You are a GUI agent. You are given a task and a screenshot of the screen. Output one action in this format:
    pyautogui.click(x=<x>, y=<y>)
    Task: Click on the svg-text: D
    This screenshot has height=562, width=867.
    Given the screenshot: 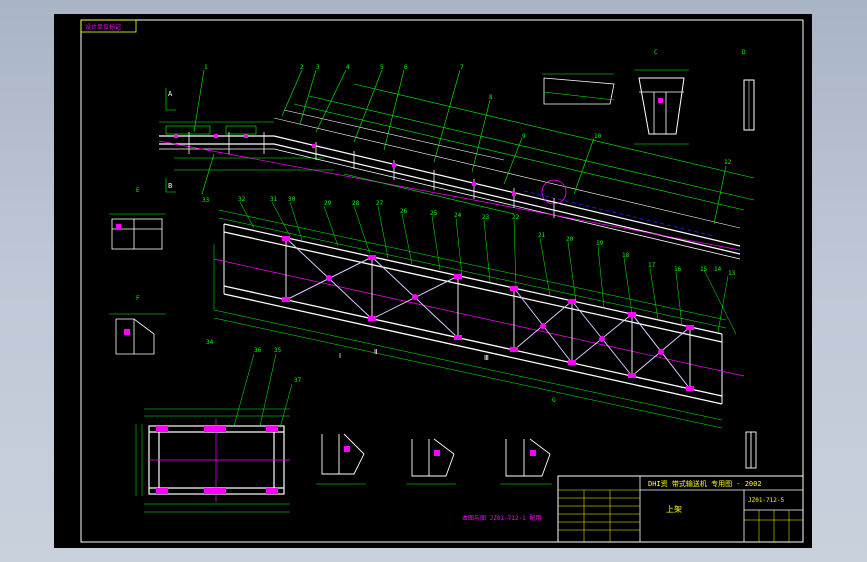 What is the action you would take?
    pyautogui.click(x=744, y=52)
    